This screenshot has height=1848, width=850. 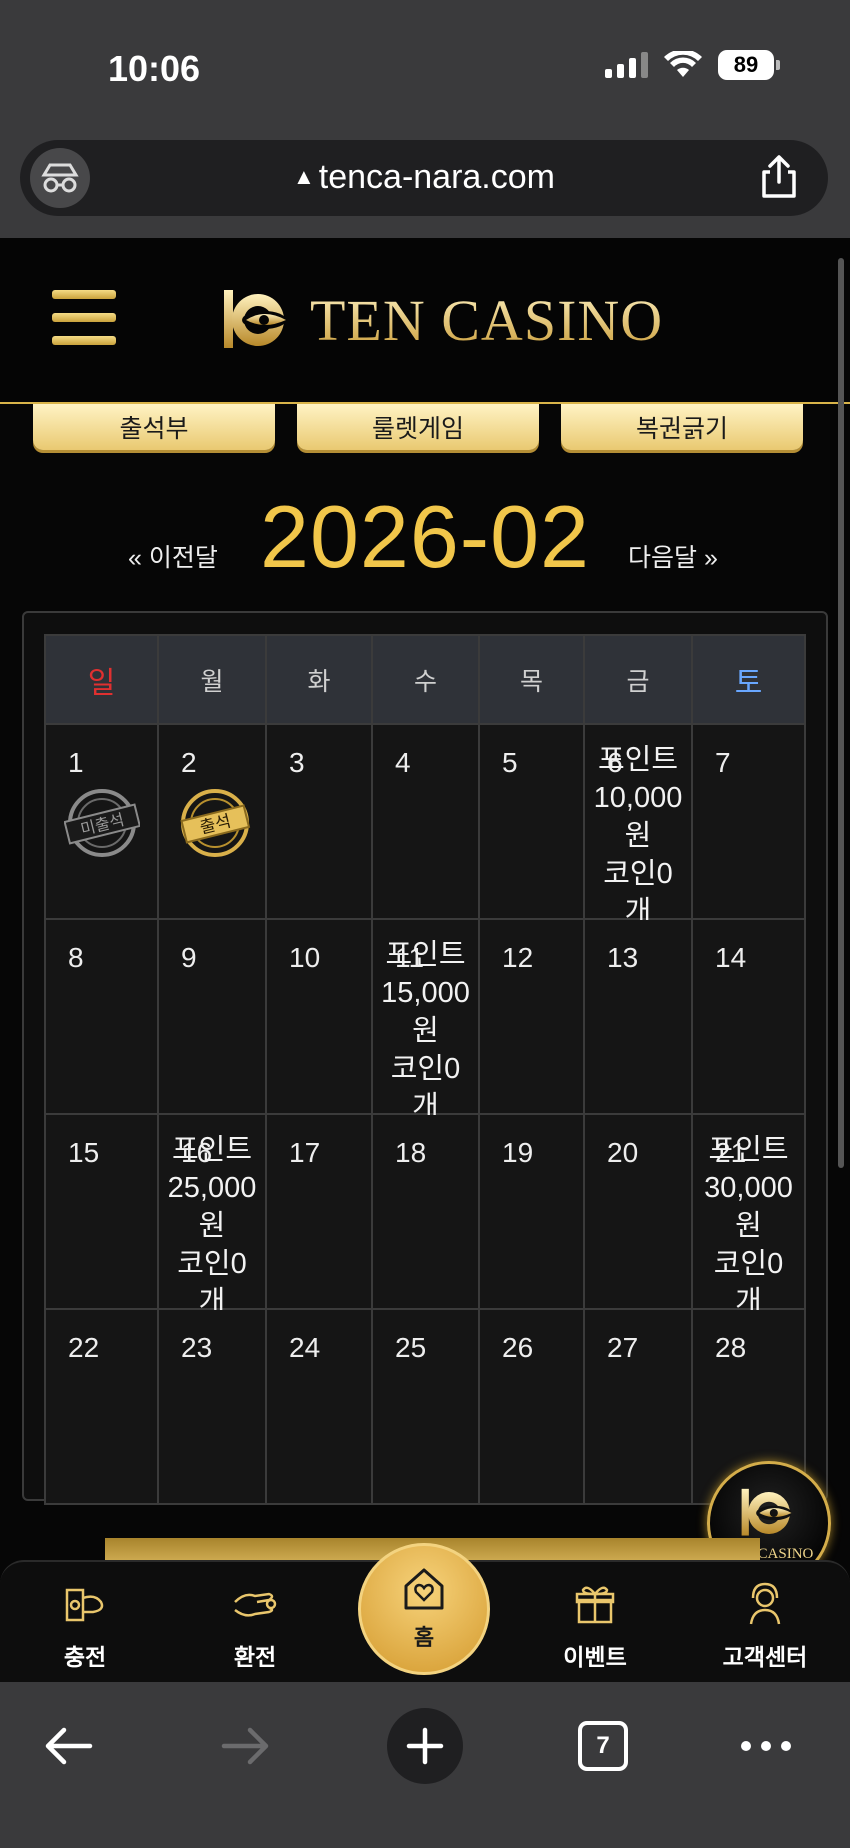 What do you see at coordinates (297, 762) in the screenshot?
I see `day-number: 3` at bounding box center [297, 762].